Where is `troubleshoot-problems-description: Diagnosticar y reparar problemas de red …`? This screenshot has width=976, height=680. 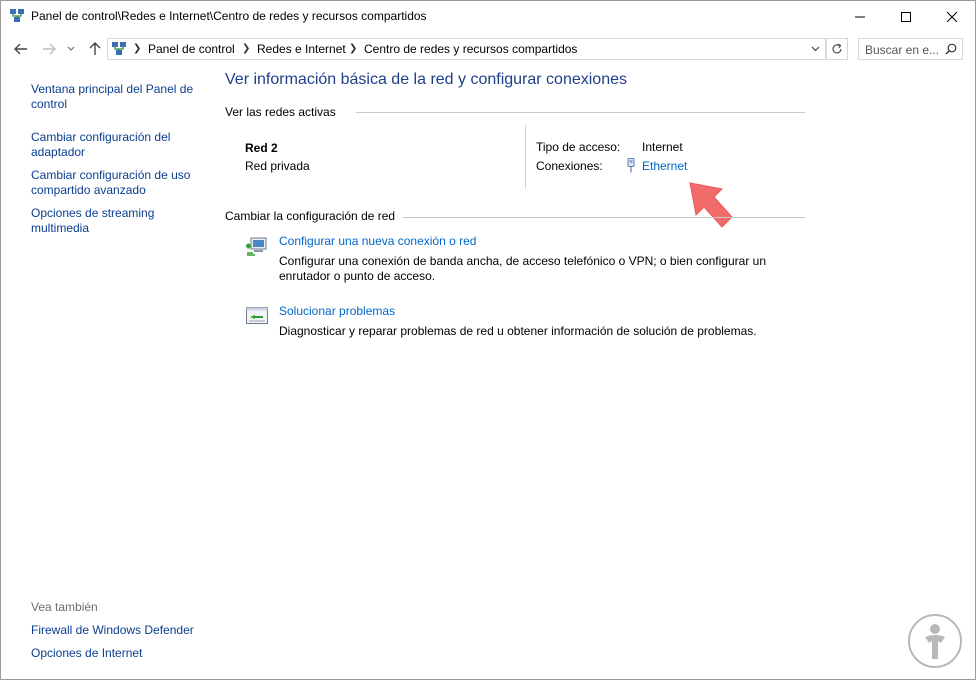 troubleshoot-problems-description: Diagnosticar y reparar problemas de red … is located at coordinates (518, 331).